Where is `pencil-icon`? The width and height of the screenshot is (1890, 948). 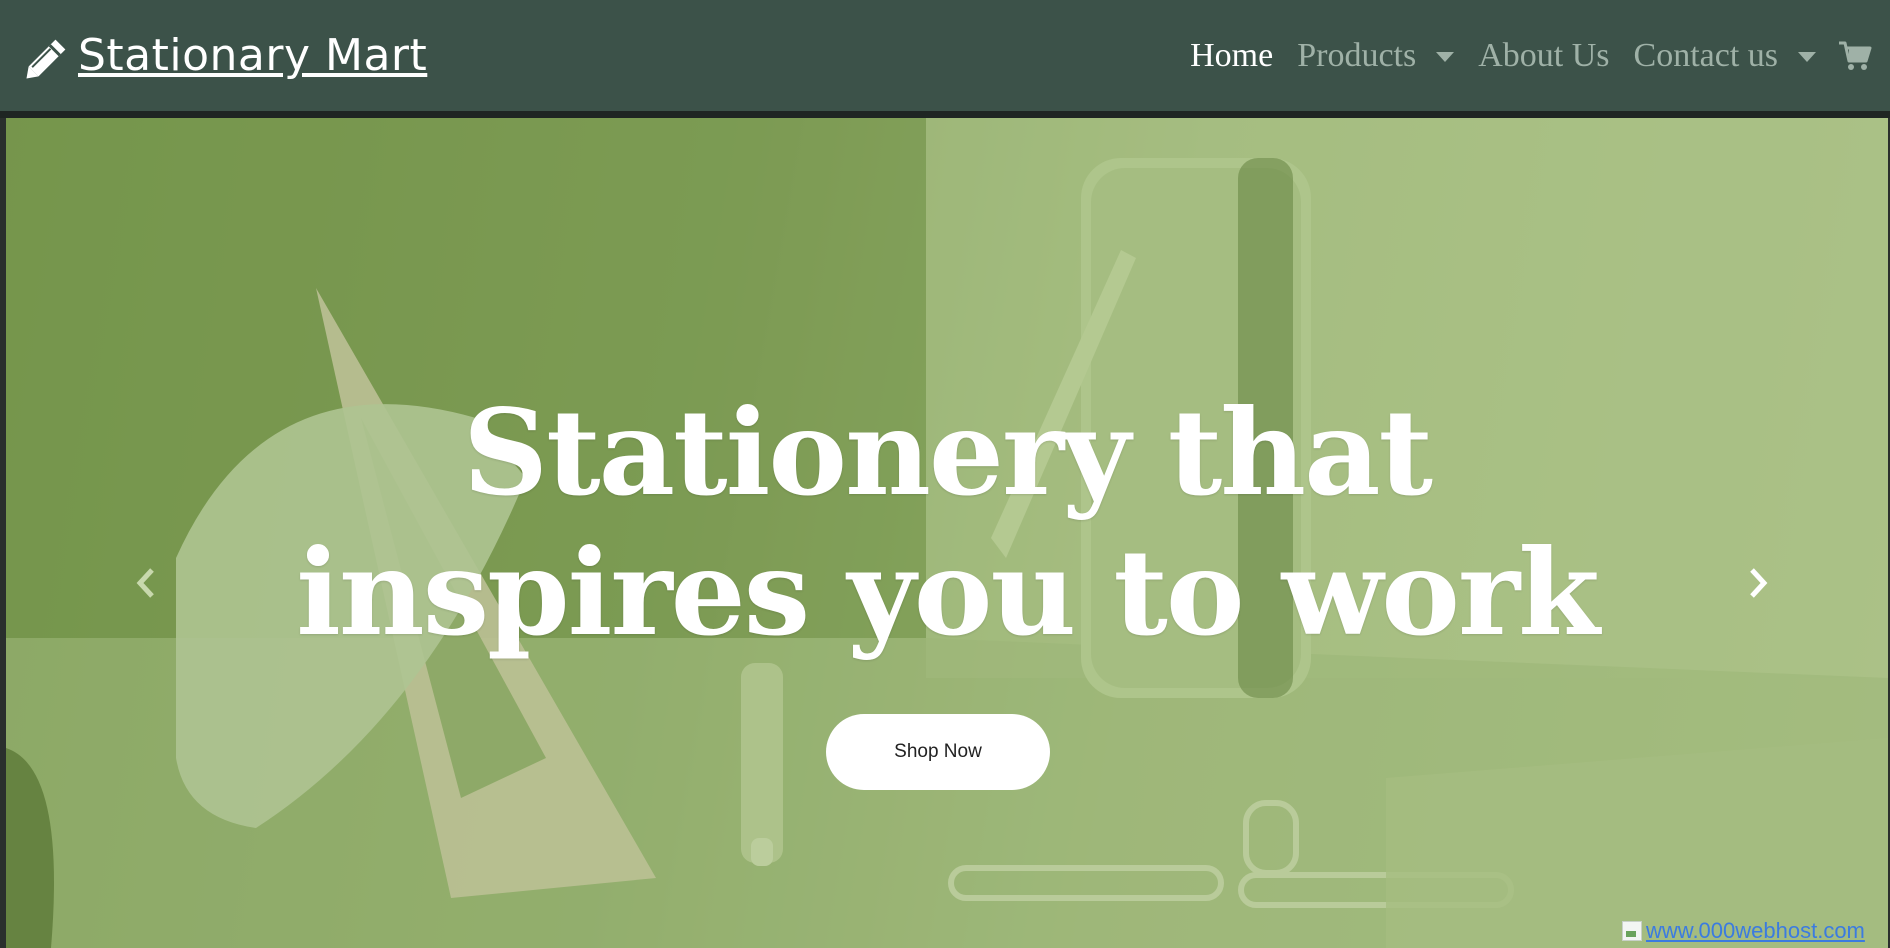 pencil-icon is located at coordinates (47, 58).